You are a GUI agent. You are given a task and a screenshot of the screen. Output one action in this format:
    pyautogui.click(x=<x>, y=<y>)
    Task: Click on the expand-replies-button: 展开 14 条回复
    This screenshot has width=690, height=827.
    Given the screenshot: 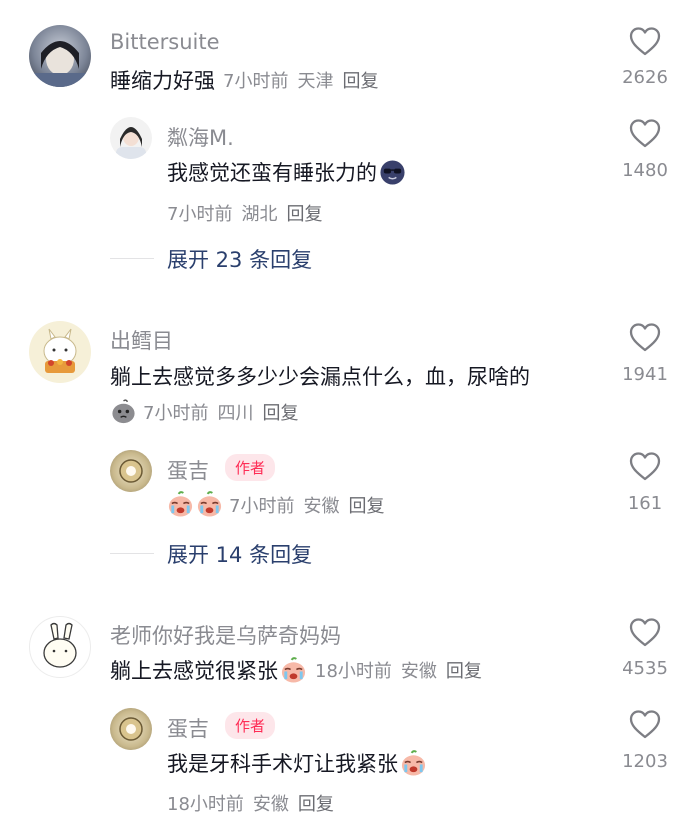 What is the action you would take?
    pyautogui.click(x=239, y=554)
    